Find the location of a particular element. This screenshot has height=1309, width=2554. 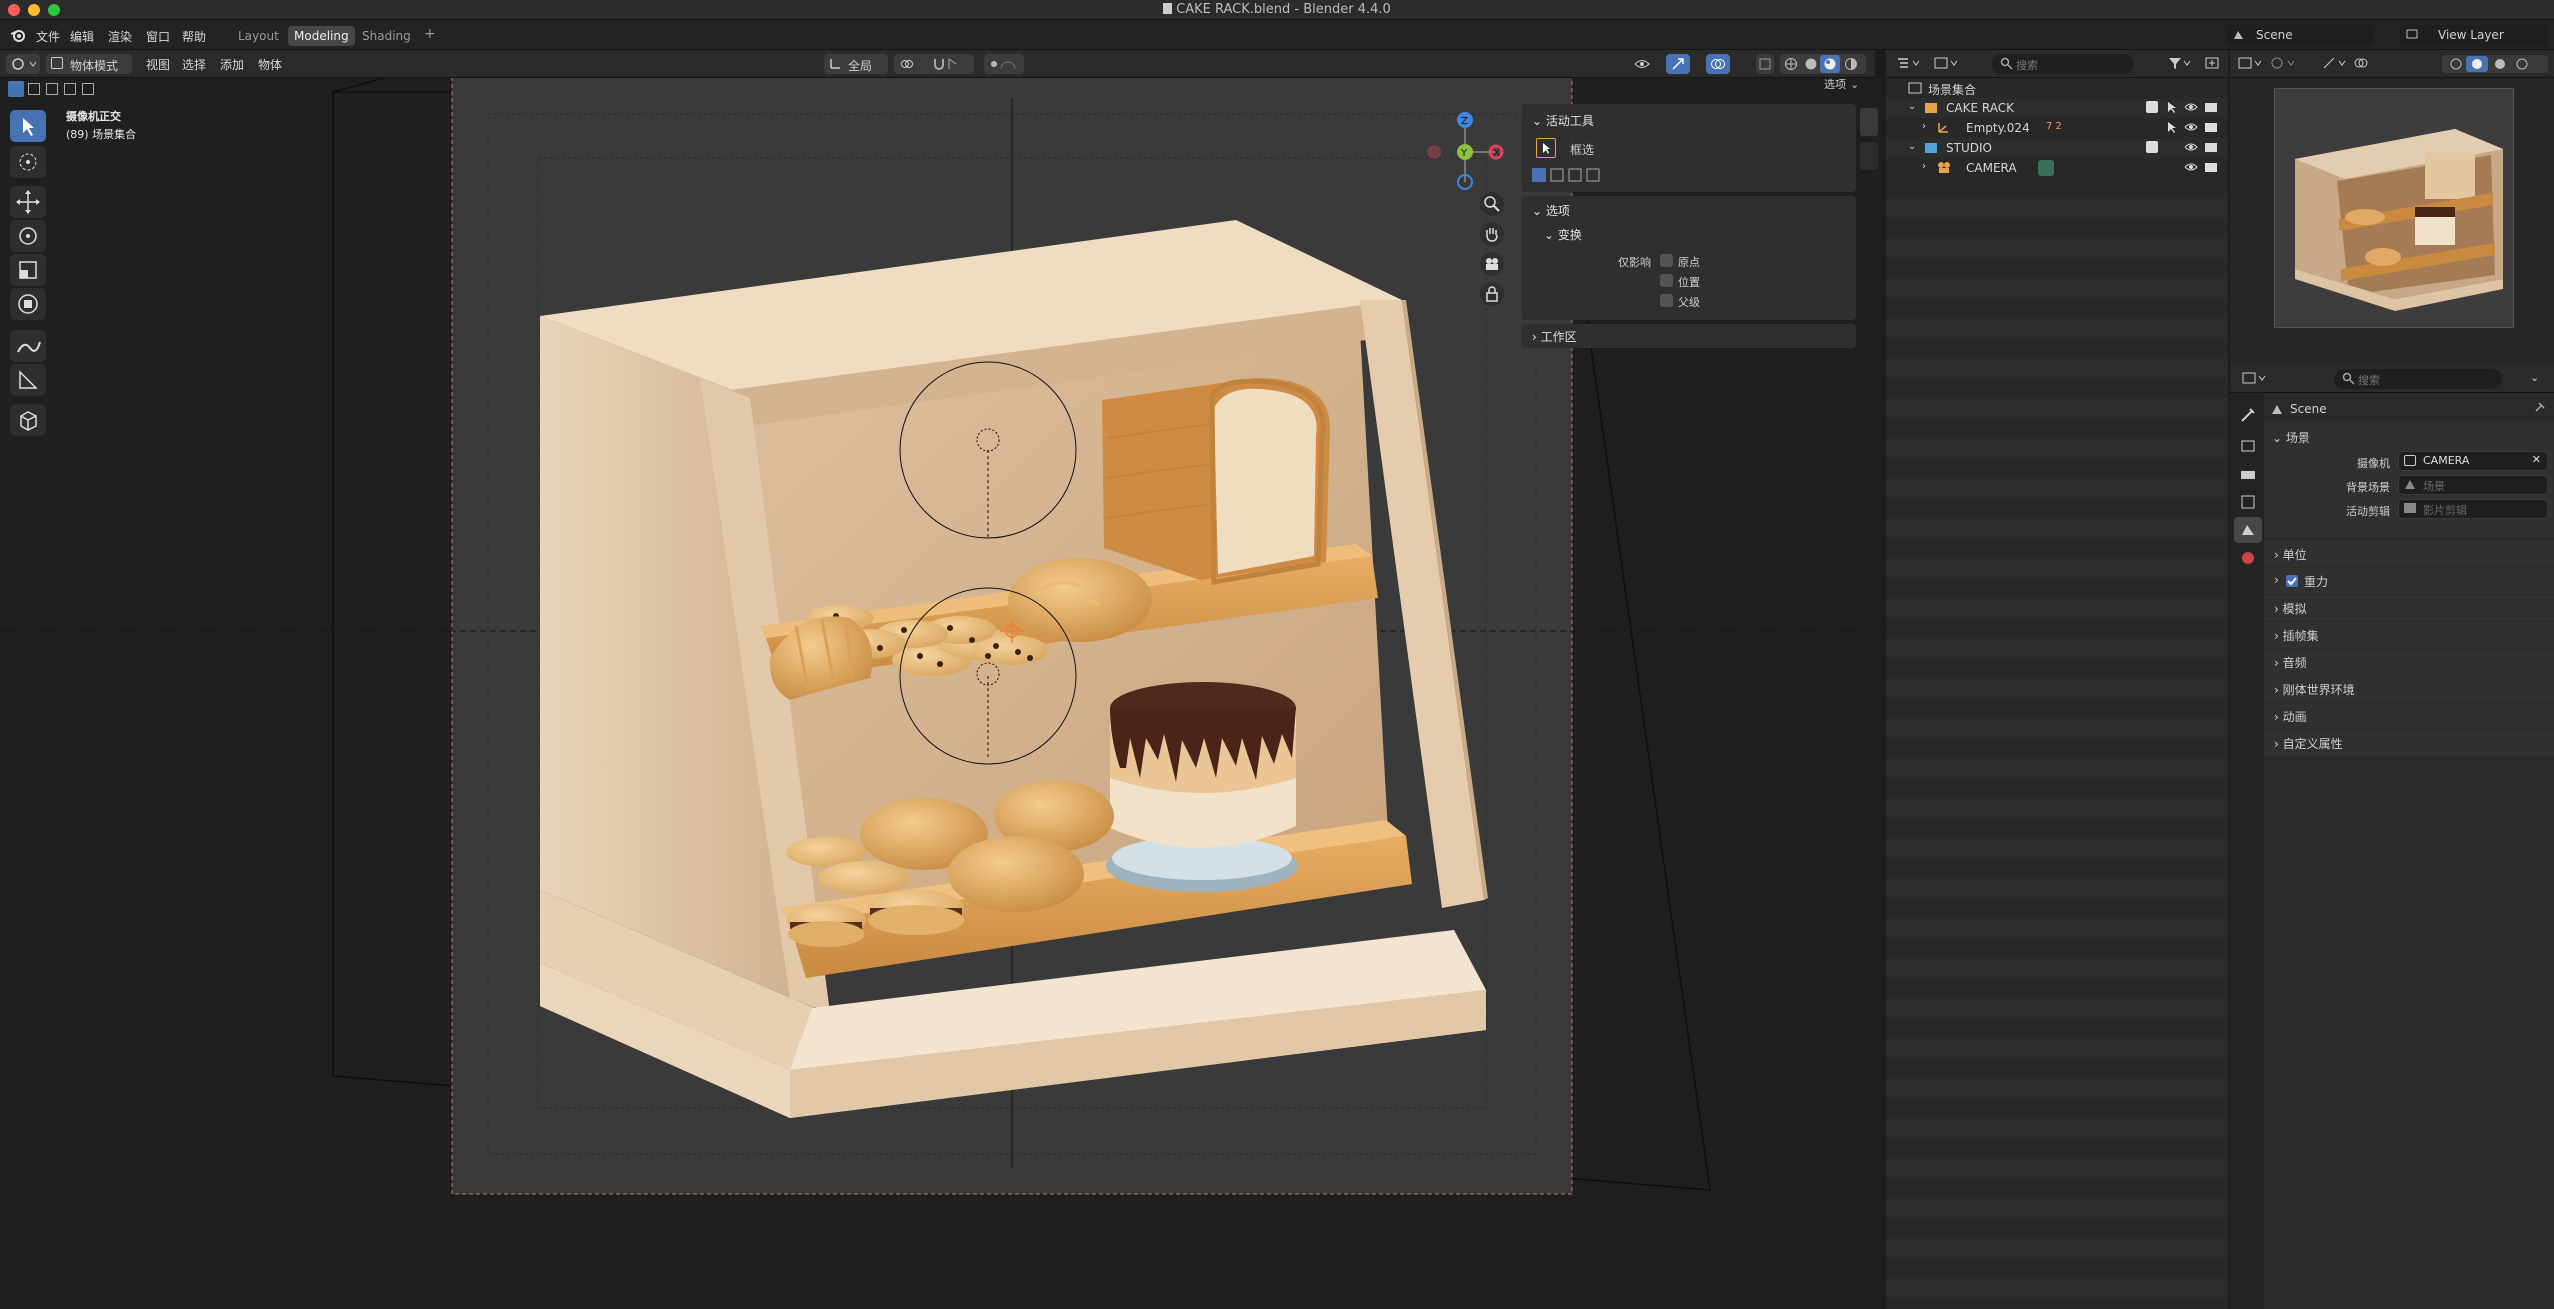

proportional-editing-toggle is located at coordinates (1004, 64).